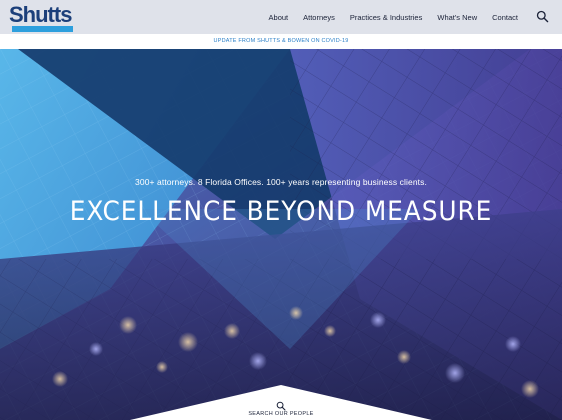 This screenshot has height=420, width=562. What do you see at coordinates (319, 17) in the screenshot?
I see `nav-attorneys: Attorneys` at bounding box center [319, 17].